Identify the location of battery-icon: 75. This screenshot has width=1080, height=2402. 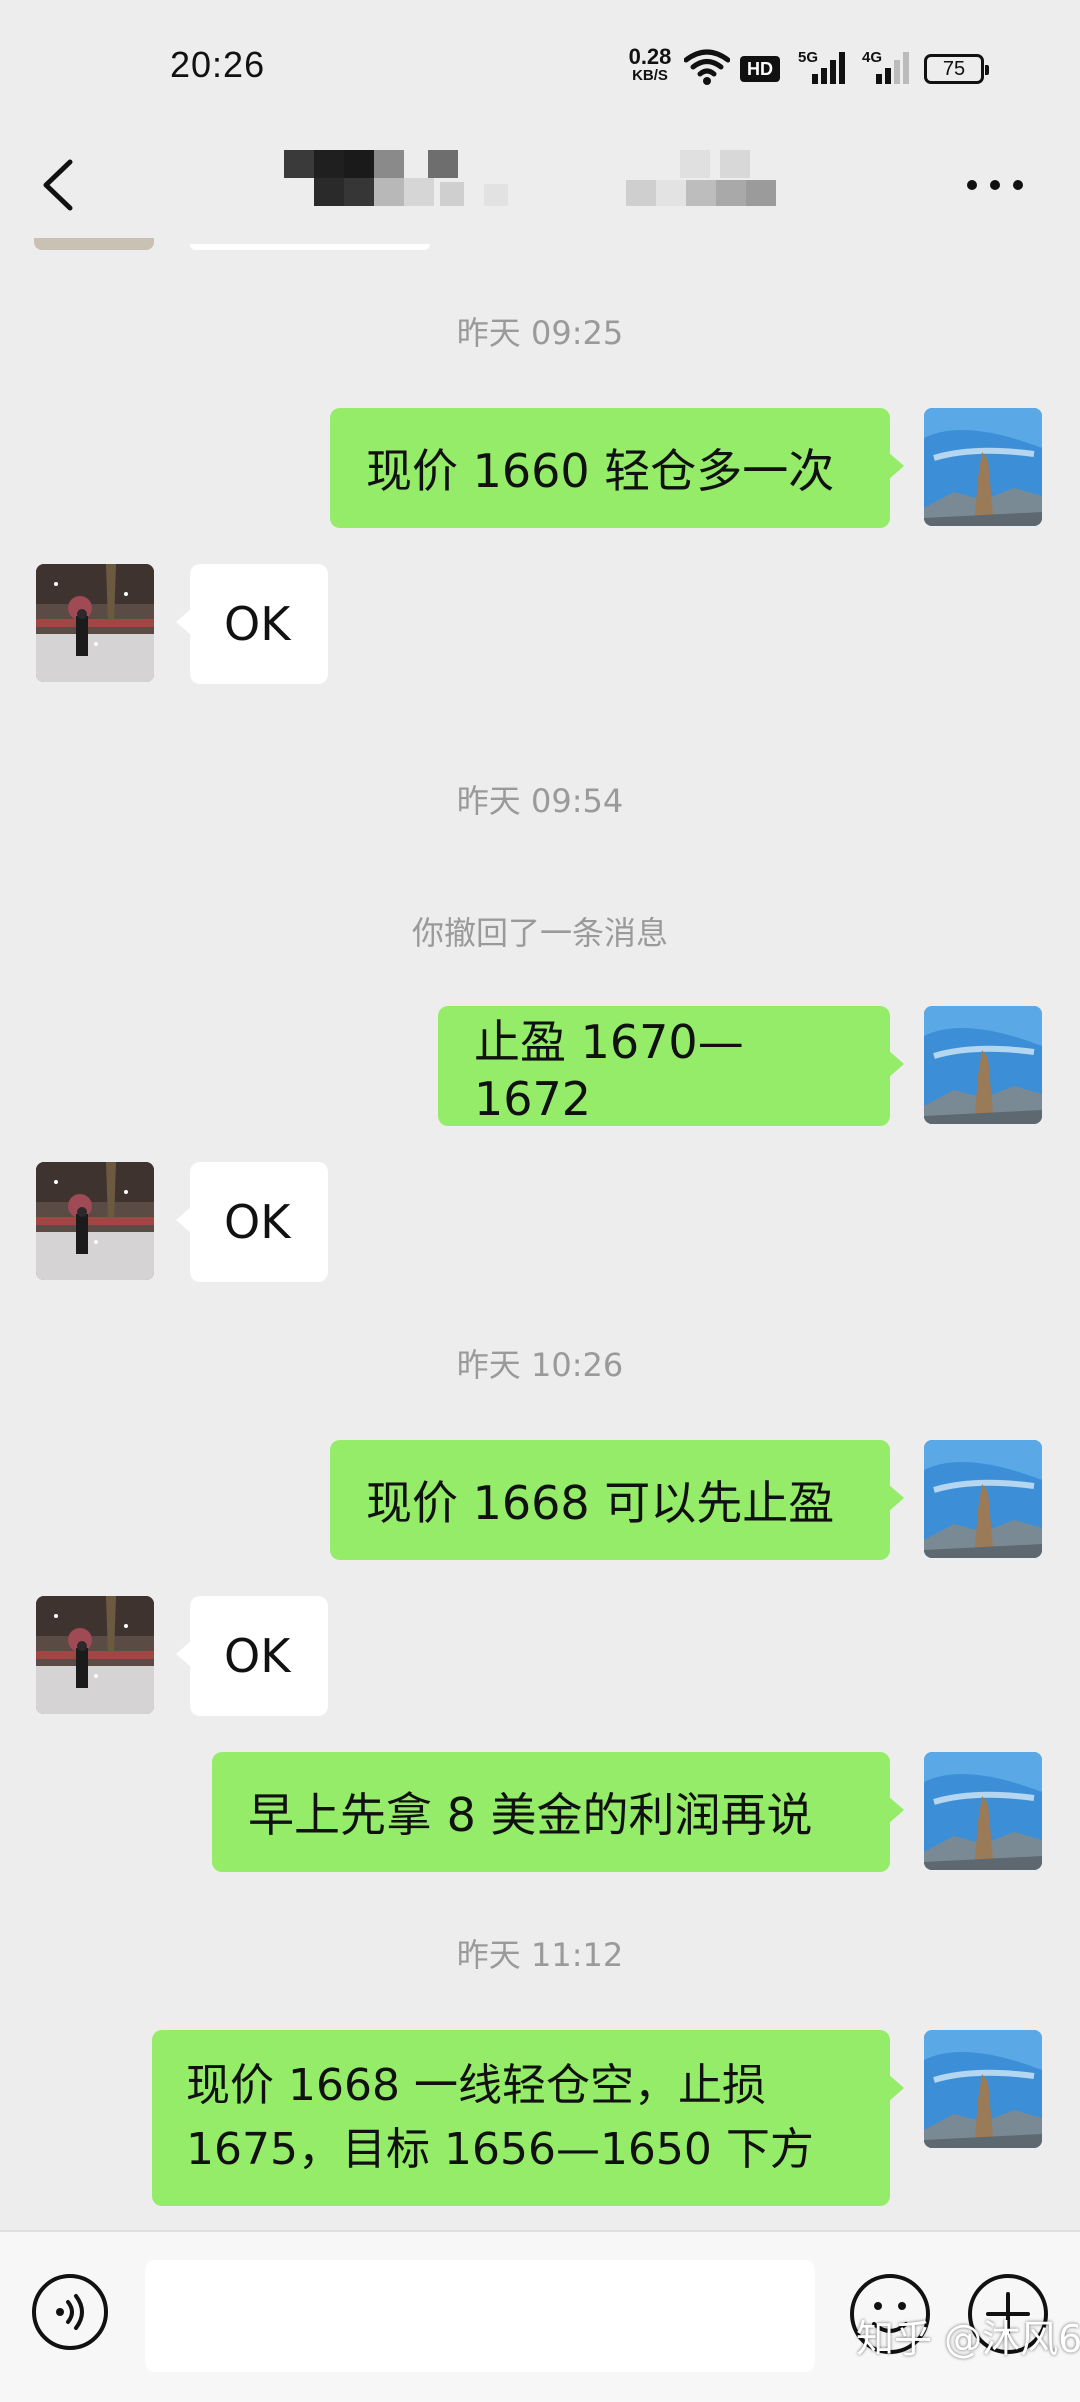
(956, 69).